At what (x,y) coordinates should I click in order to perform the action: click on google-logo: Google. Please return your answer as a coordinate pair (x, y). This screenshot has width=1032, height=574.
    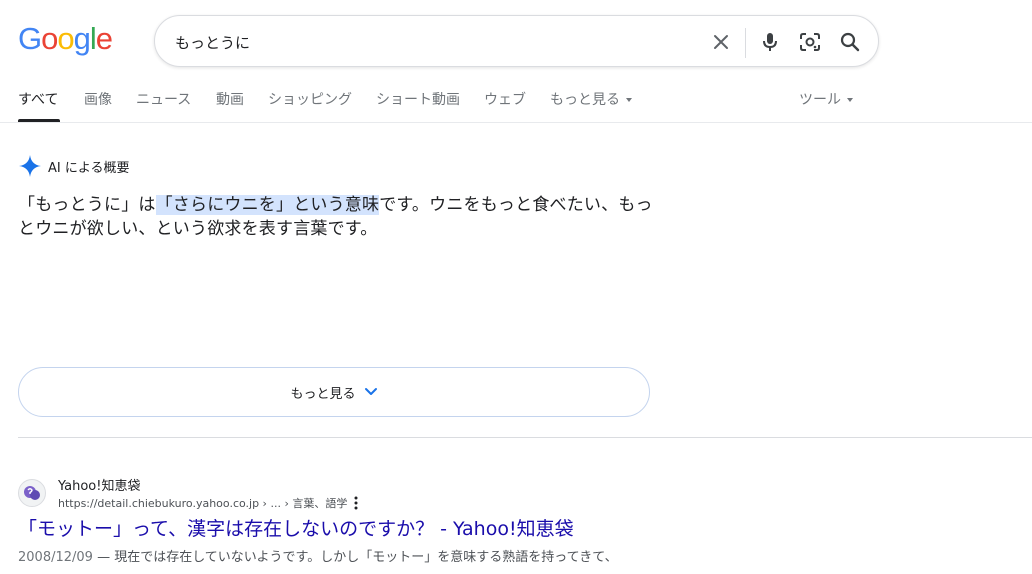
    Looking at the image, I should click on (65, 38).